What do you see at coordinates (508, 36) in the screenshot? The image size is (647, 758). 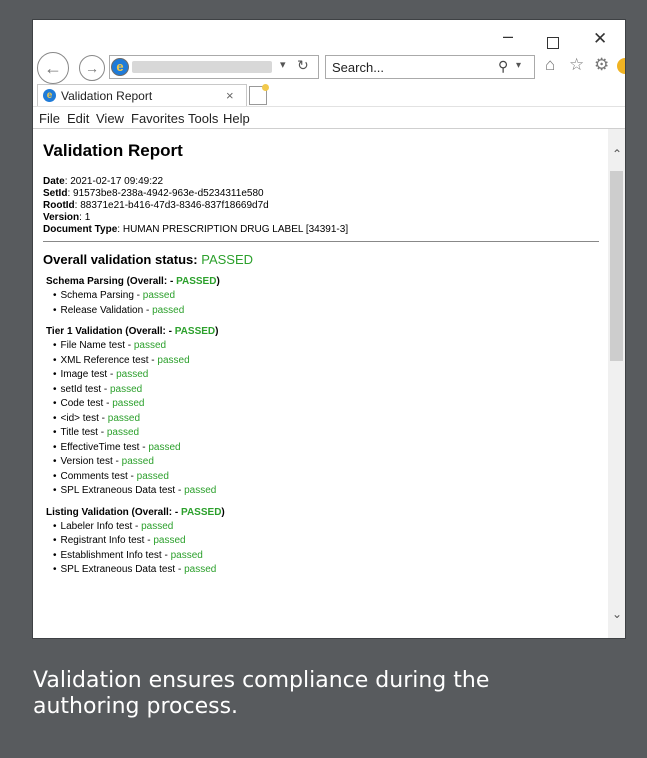 I see `minimize-icon: –` at bounding box center [508, 36].